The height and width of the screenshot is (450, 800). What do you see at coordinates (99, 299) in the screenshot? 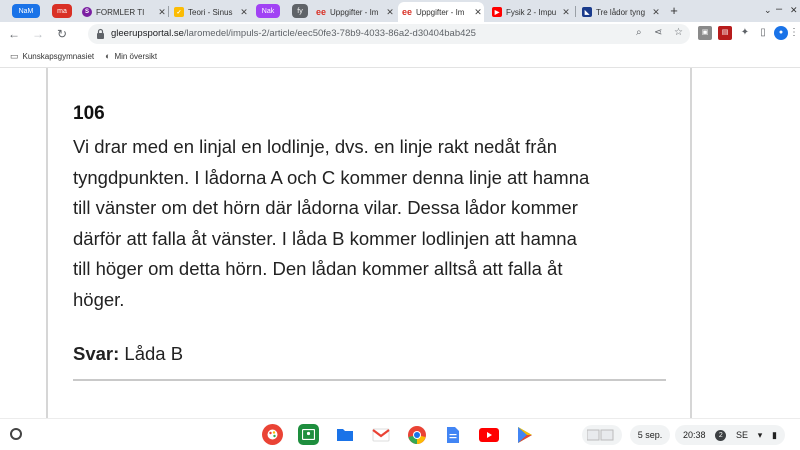
I see `solution-line: höger.` at bounding box center [99, 299].